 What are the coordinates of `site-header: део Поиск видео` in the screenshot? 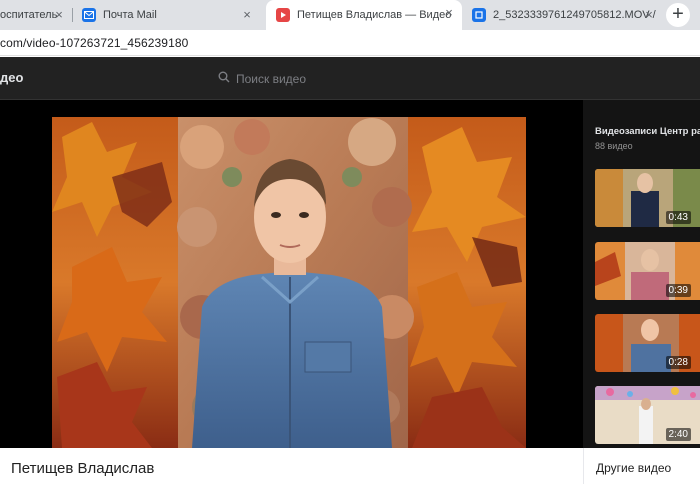 It's located at (350, 78).